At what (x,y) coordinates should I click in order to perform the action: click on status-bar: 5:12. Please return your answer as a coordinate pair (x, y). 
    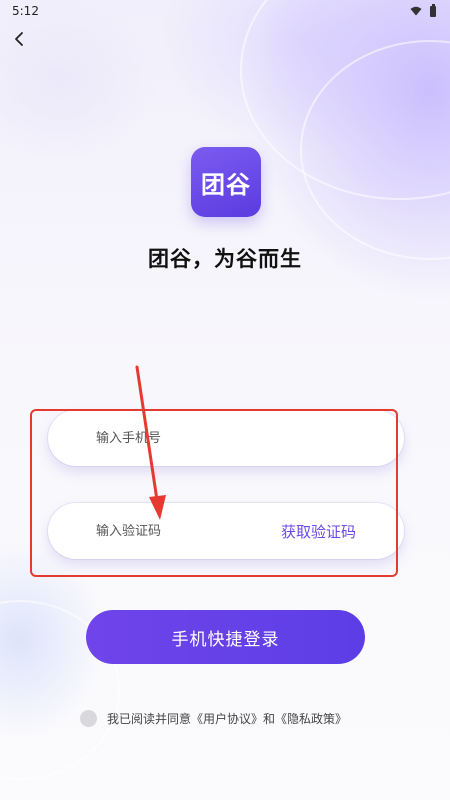
    Looking at the image, I should click on (225, 11).